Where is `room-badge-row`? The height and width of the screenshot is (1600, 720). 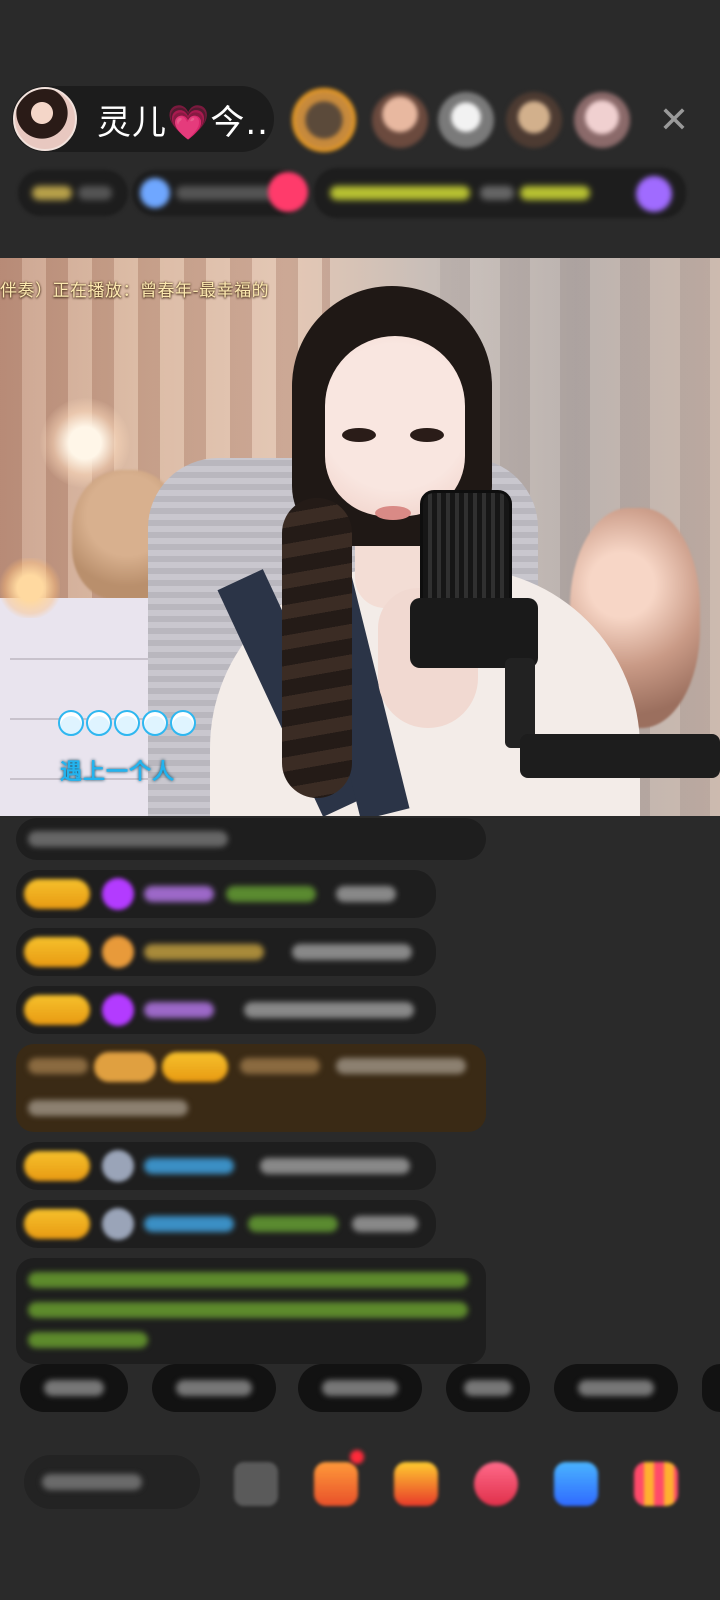
room-badge-row is located at coordinates (362, 193).